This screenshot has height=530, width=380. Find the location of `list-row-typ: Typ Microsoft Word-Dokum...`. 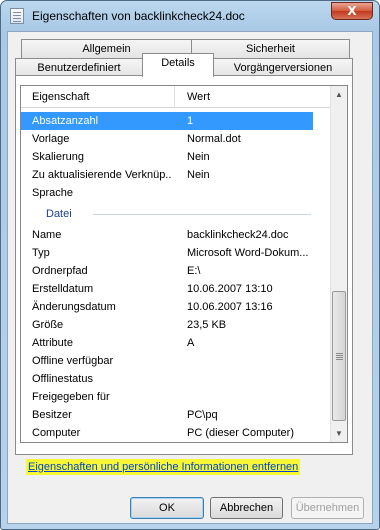

list-row-typ: Typ Microsoft Word-Dokum... is located at coordinates (176, 253).